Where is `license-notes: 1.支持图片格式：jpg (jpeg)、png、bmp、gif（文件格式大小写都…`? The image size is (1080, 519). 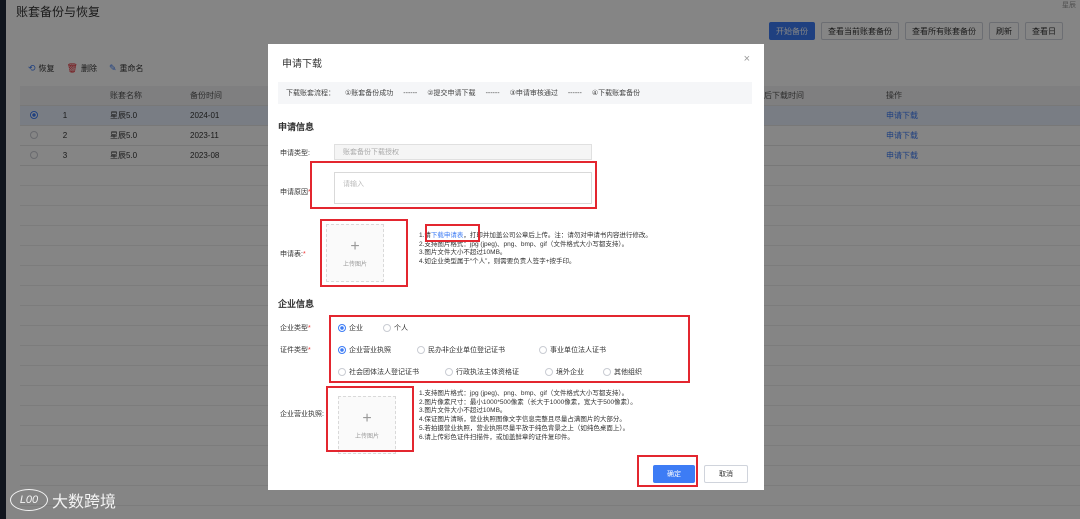 license-notes: 1.支持图片格式：jpg (jpeg)、png、bmp、gif（文件格式大小写都… is located at coordinates (586, 416).